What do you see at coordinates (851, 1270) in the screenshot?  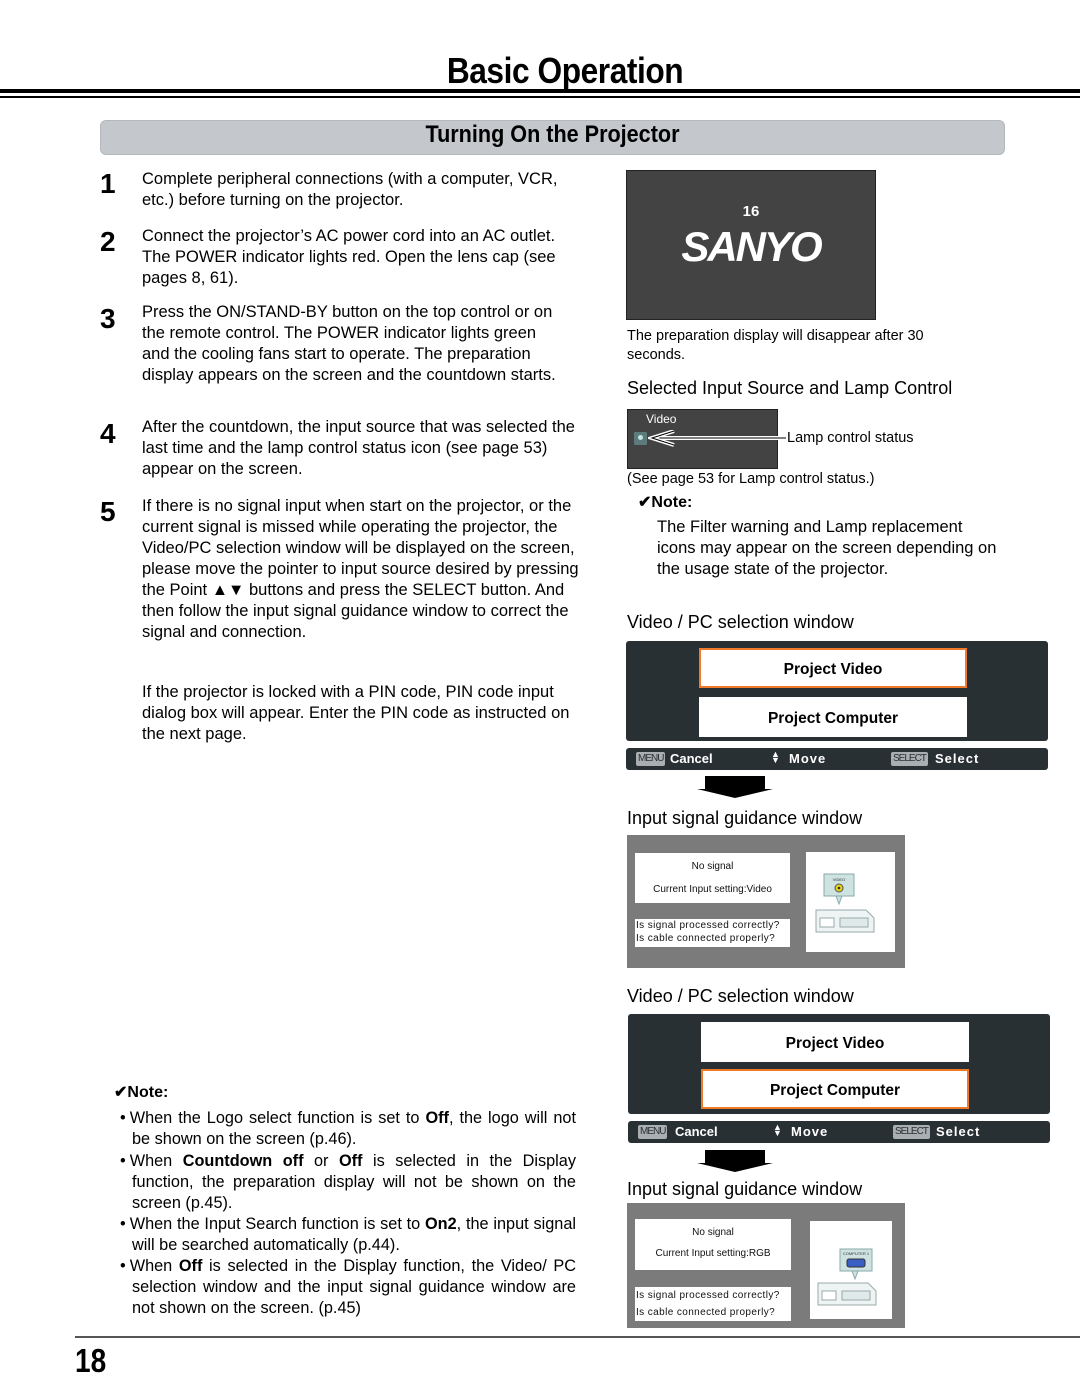 I see `projector-illustration: COMPUTER 1` at bounding box center [851, 1270].